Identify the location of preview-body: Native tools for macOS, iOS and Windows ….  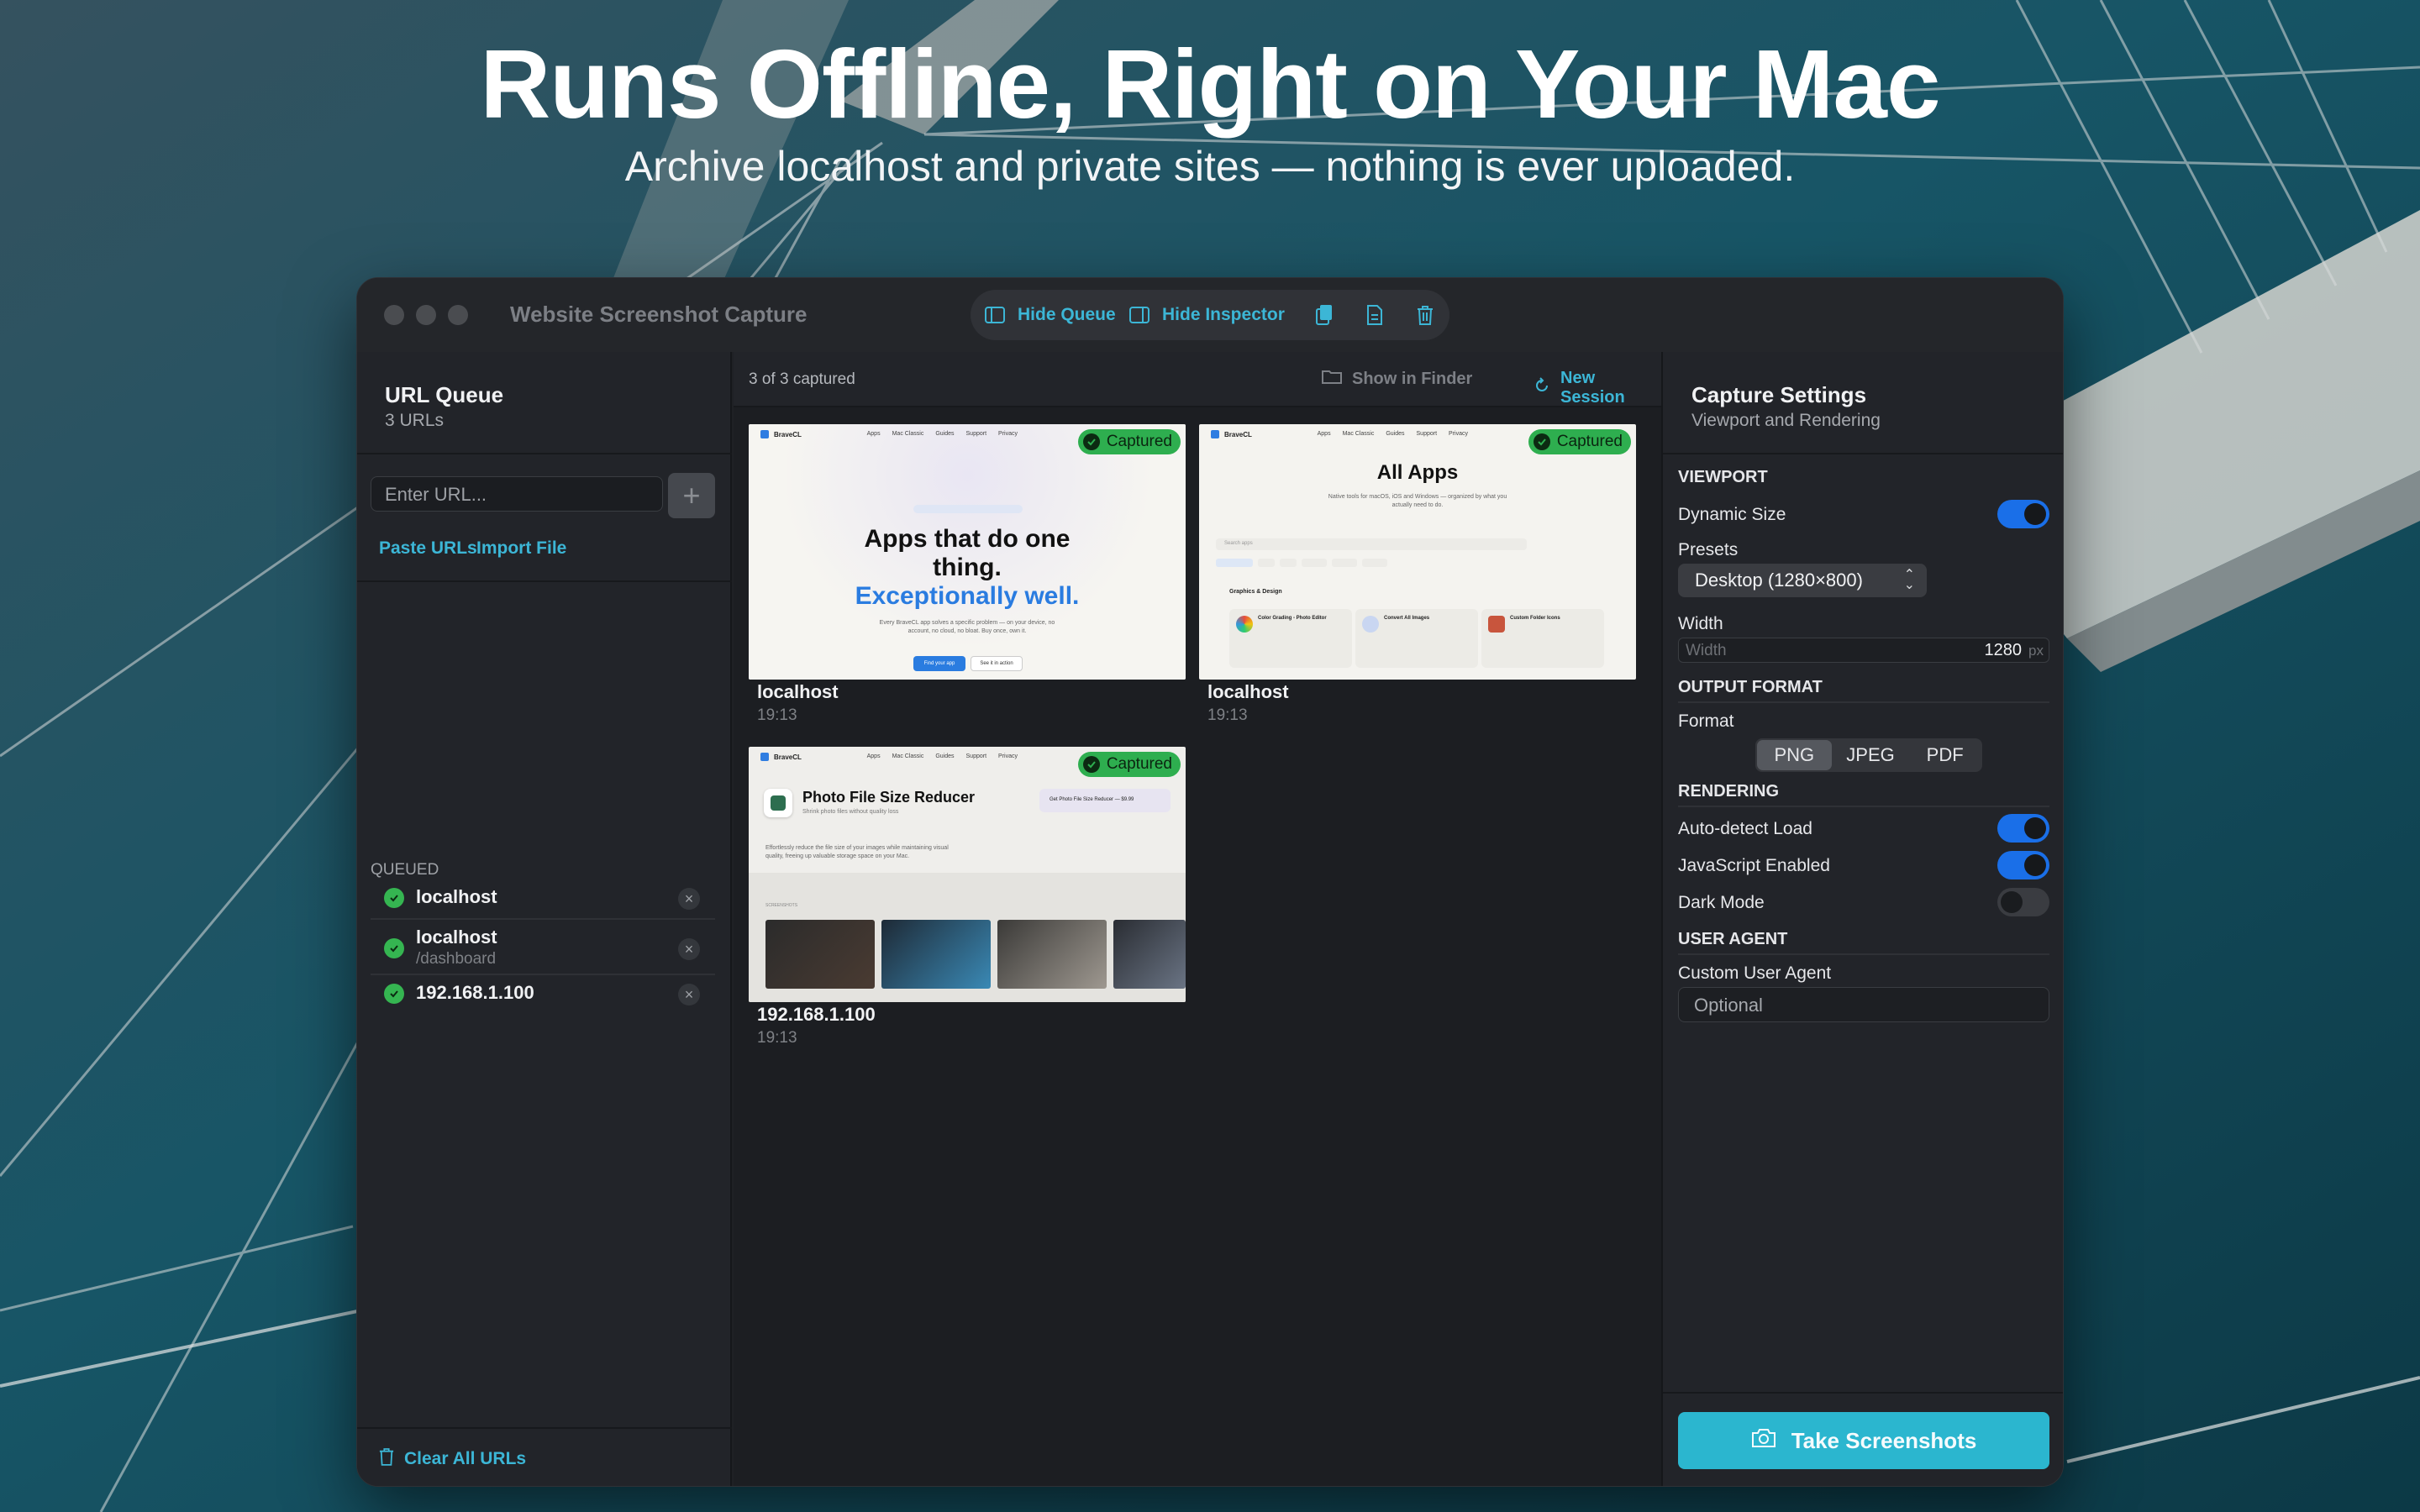
(1417, 501).